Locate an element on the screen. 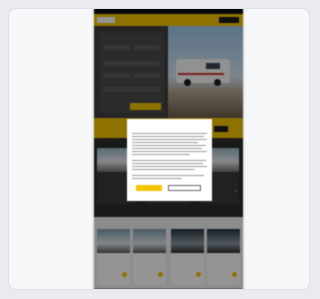 The width and height of the screenshot is (320, 299). accept-cookies-button is located at coordinates (149, 188).